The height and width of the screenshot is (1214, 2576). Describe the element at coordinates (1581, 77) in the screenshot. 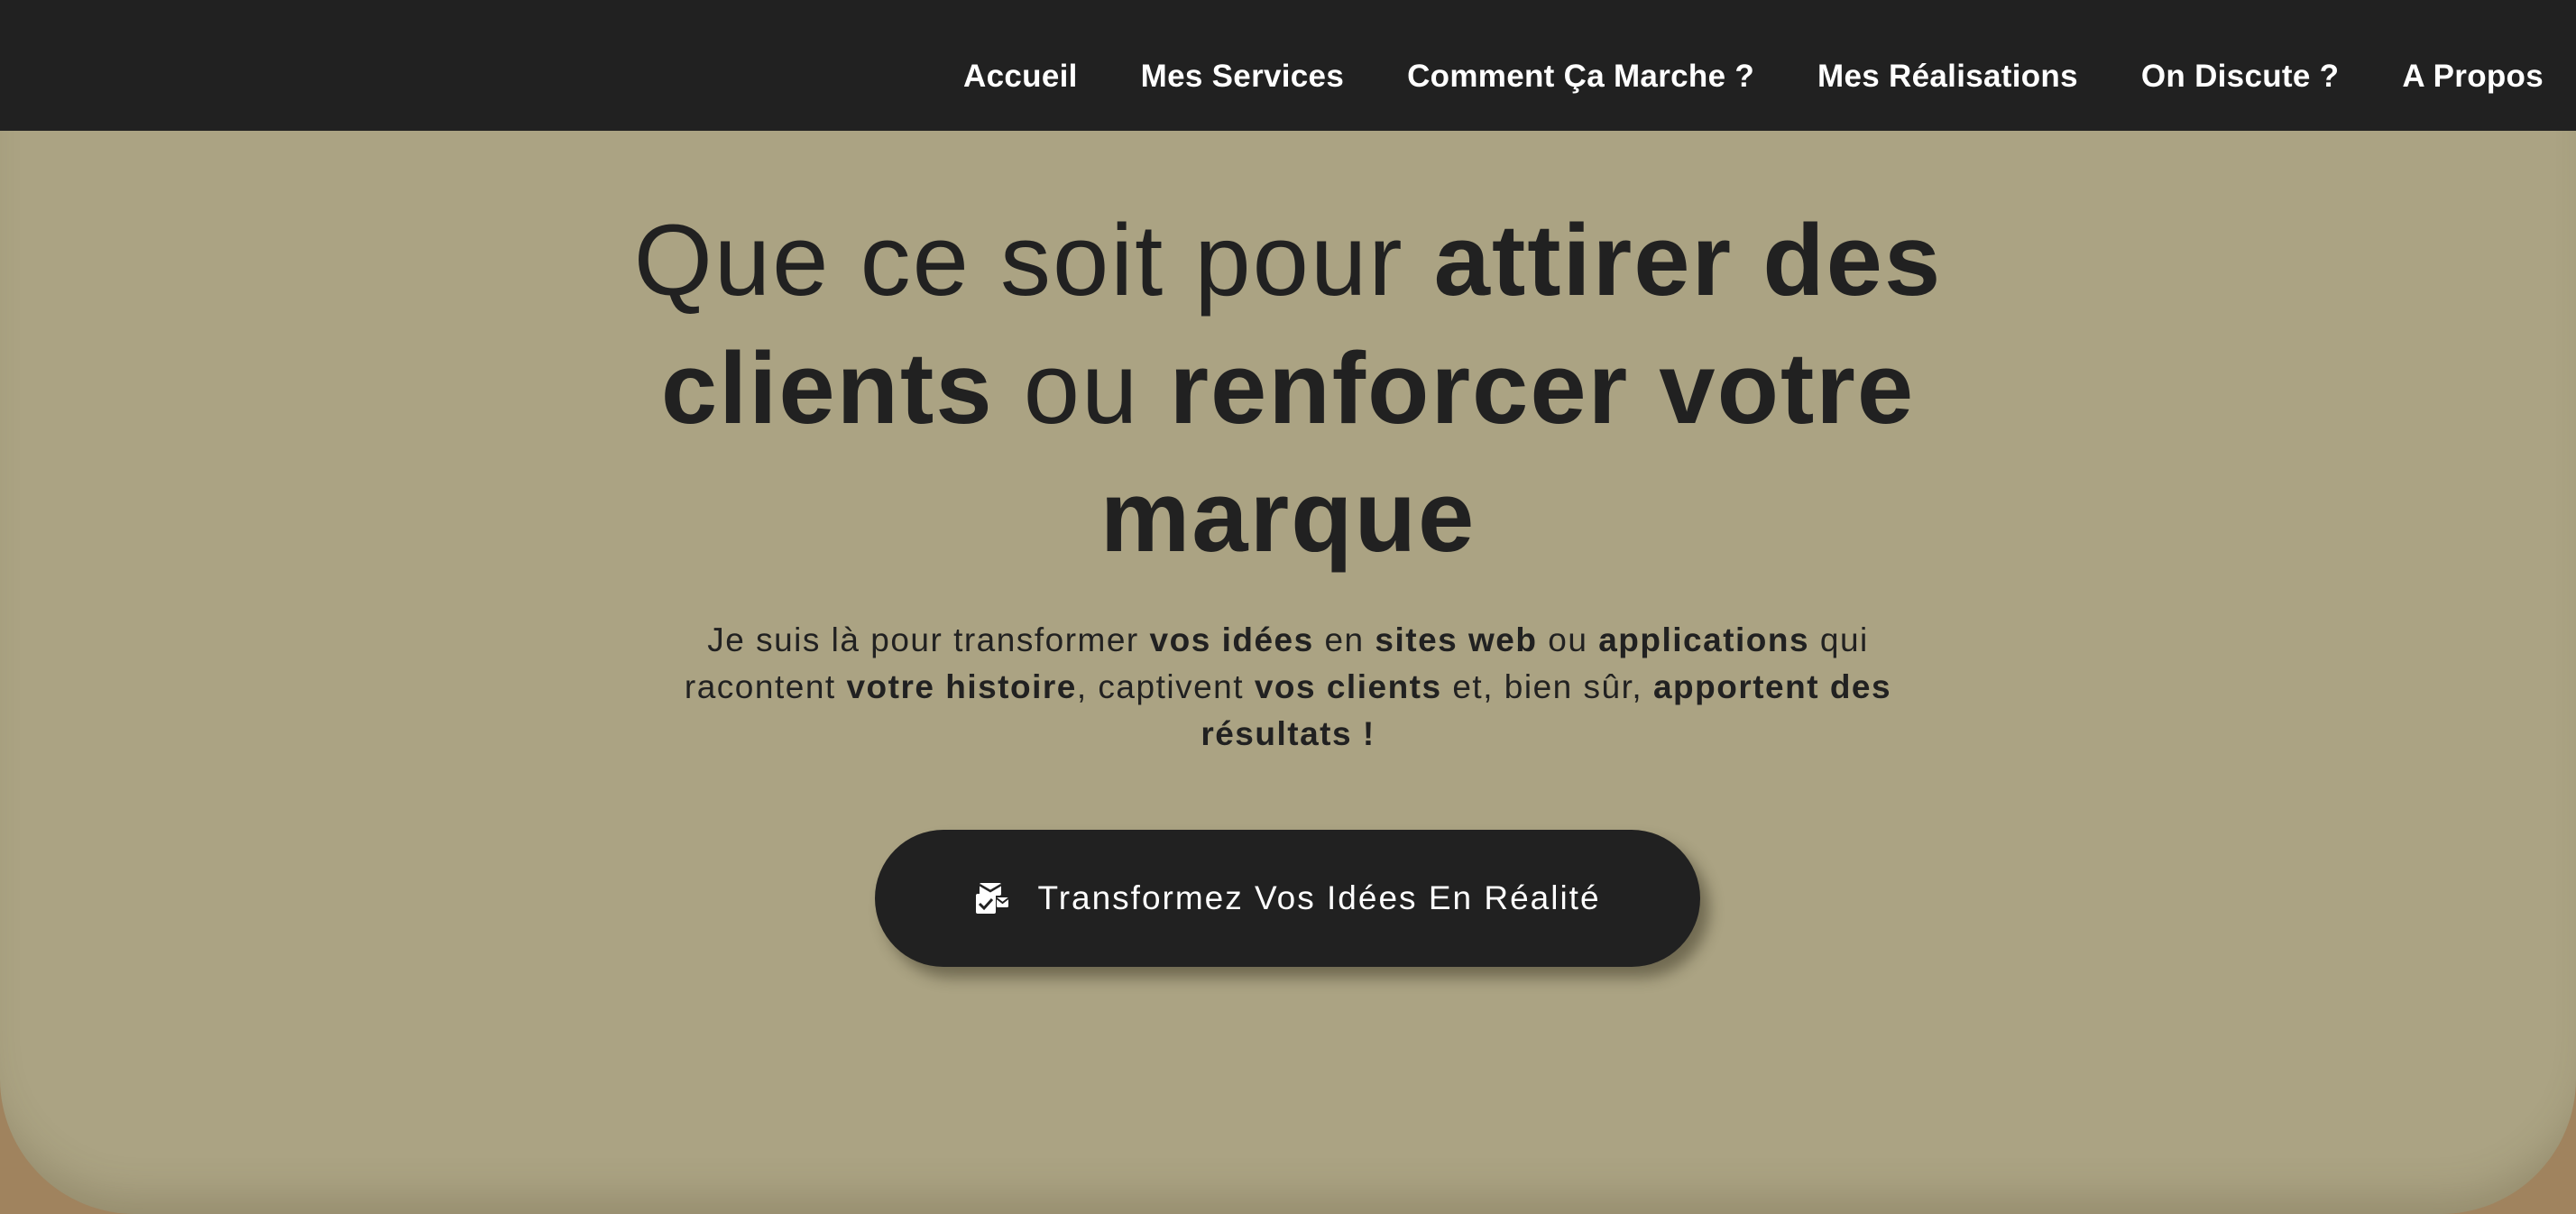

I see `nav-item-comment-ca-marche: Comment Ça Marche ?` at that location.